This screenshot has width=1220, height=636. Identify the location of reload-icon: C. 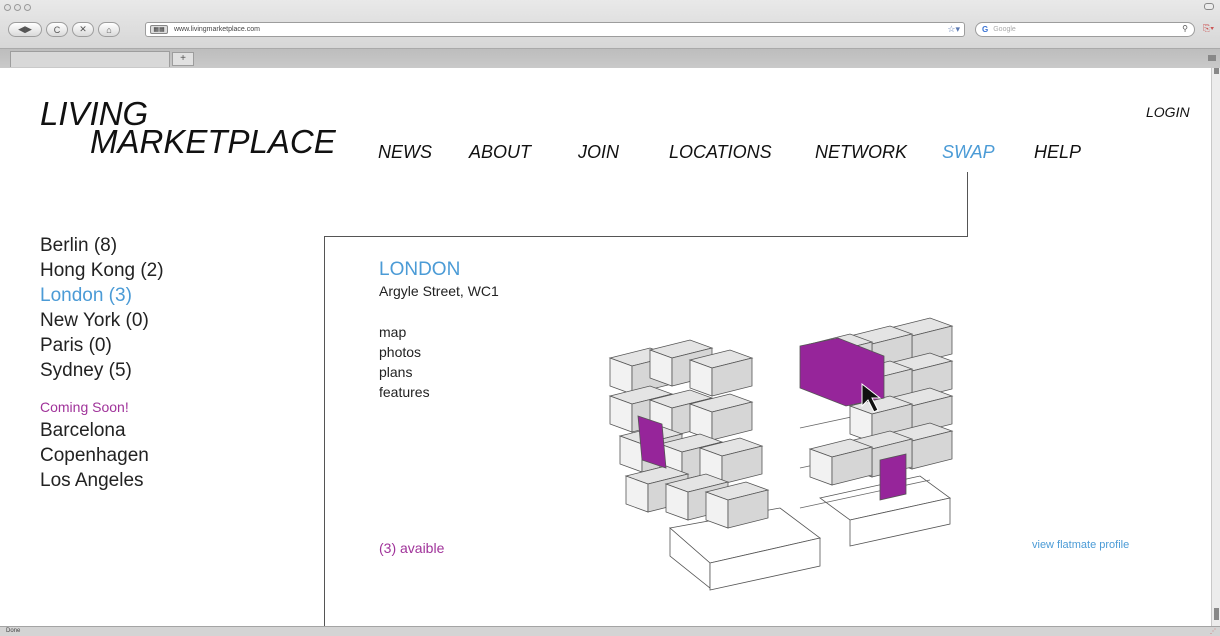
(57, 29).